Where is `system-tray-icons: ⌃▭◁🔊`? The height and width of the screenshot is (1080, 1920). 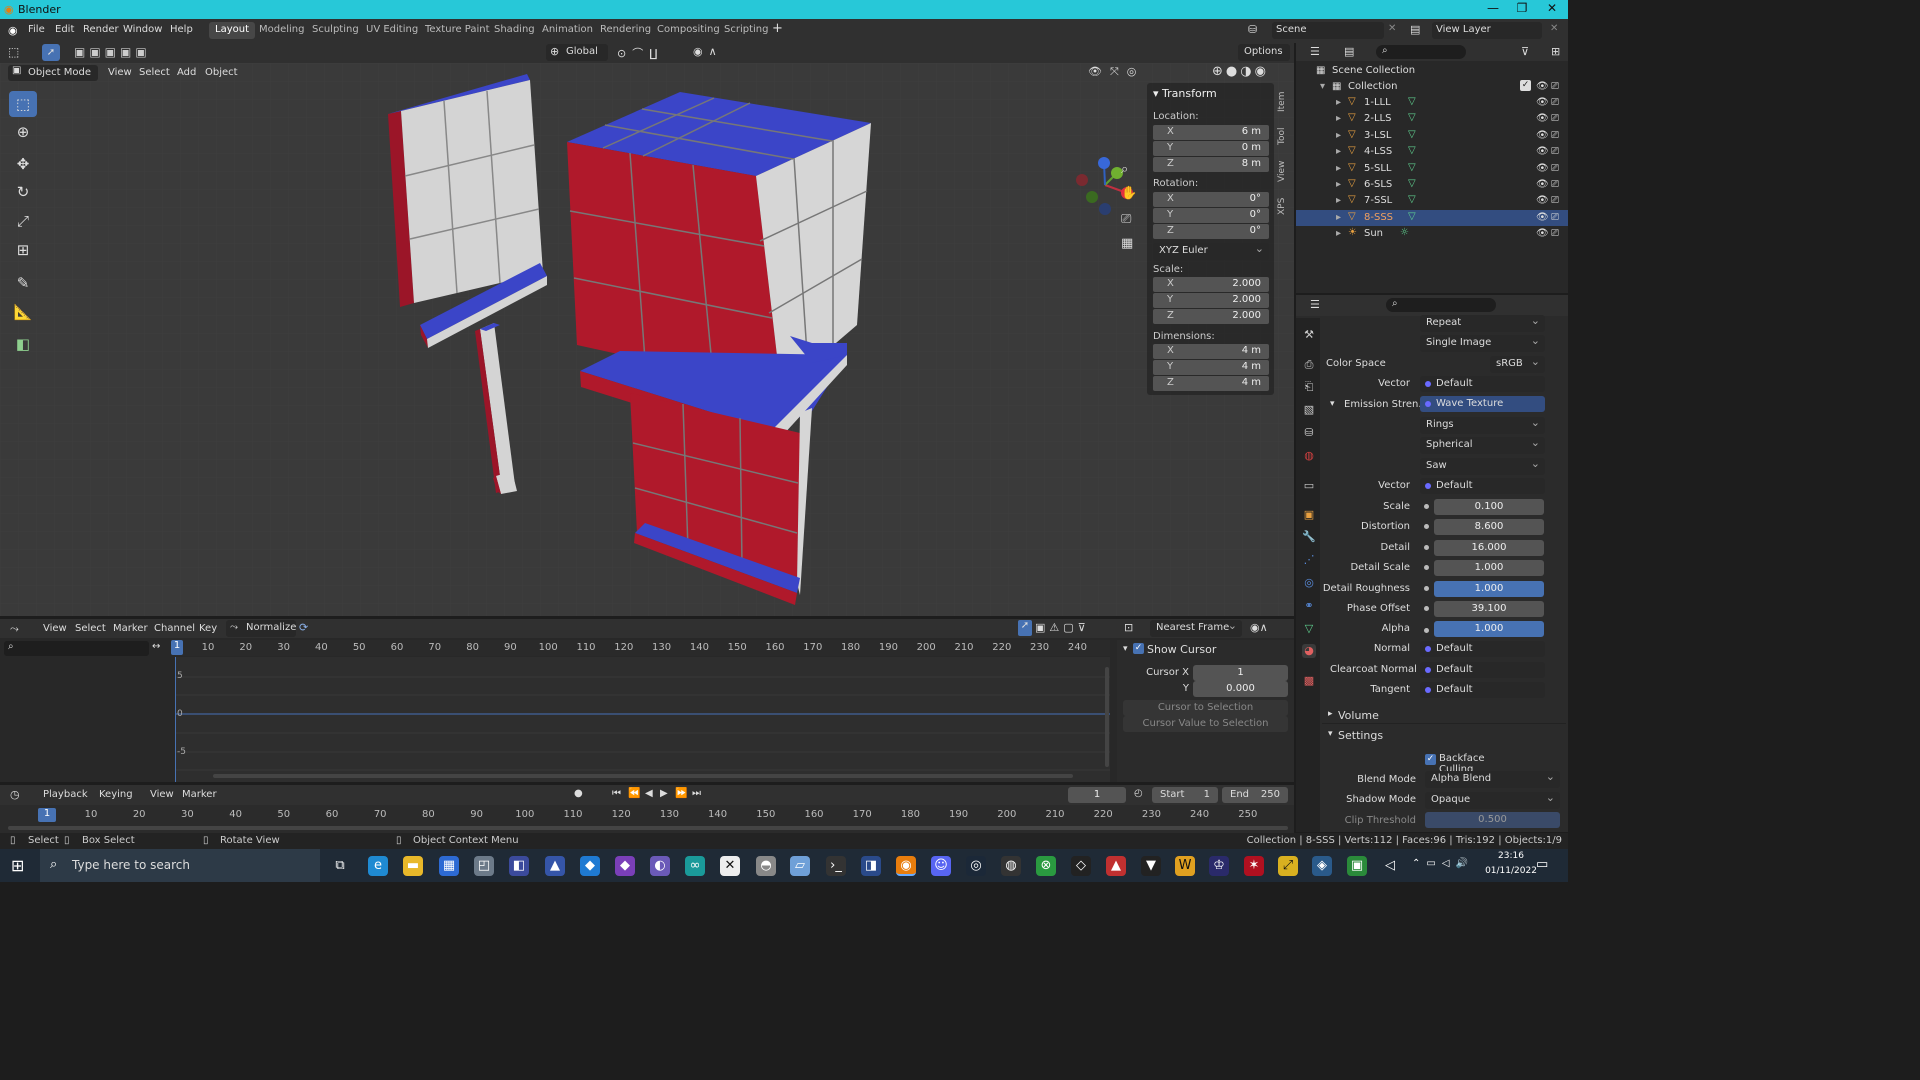 system-tray-icons: ⌃▭◁🔊 is located at coordinates (1443, 863).